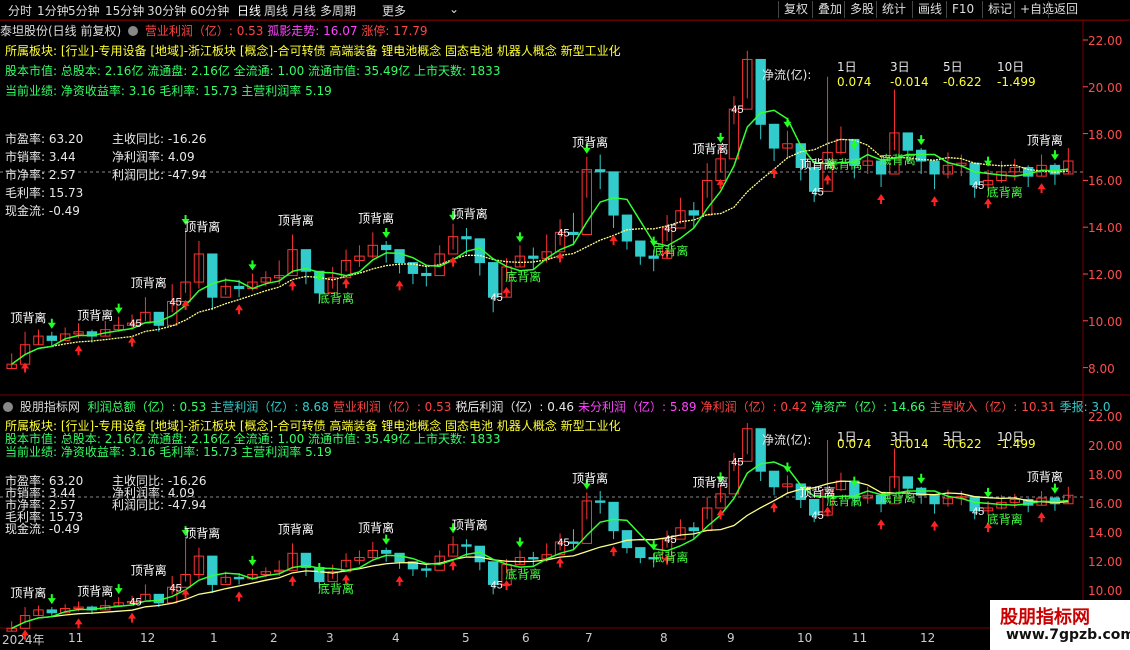  What do you see at coordinates (44, 139) in the screenshot?
I see `ratio-item: 市盈率: 63.20` at bounding box center [44, 139].